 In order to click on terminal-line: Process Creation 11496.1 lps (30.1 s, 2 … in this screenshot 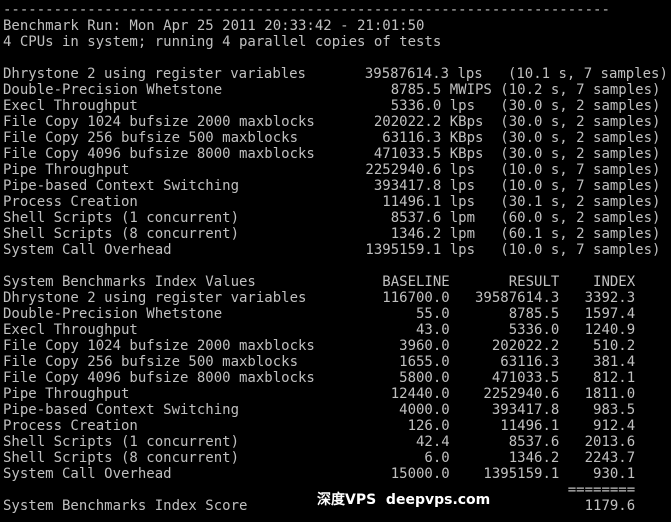, I will do `click(332, 202)`.